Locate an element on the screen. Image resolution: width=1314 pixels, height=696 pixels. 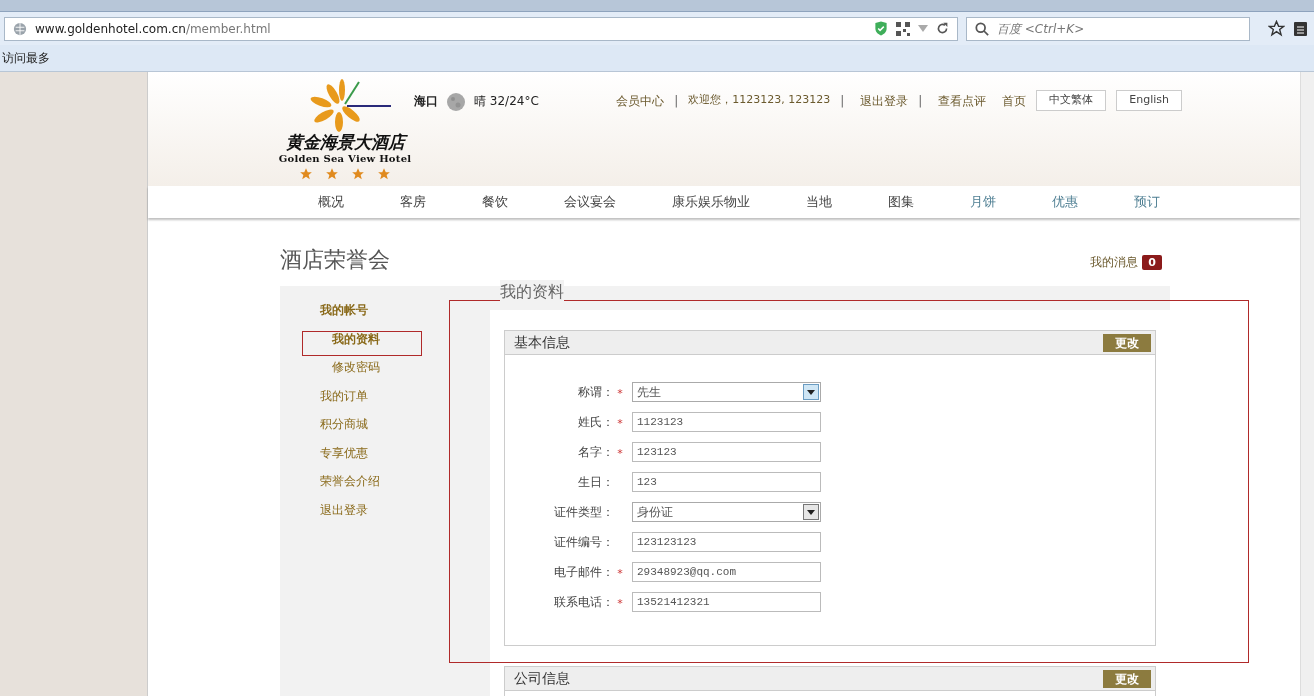
text-field: 29348923@qq.com is located at coordinates (726, 572).